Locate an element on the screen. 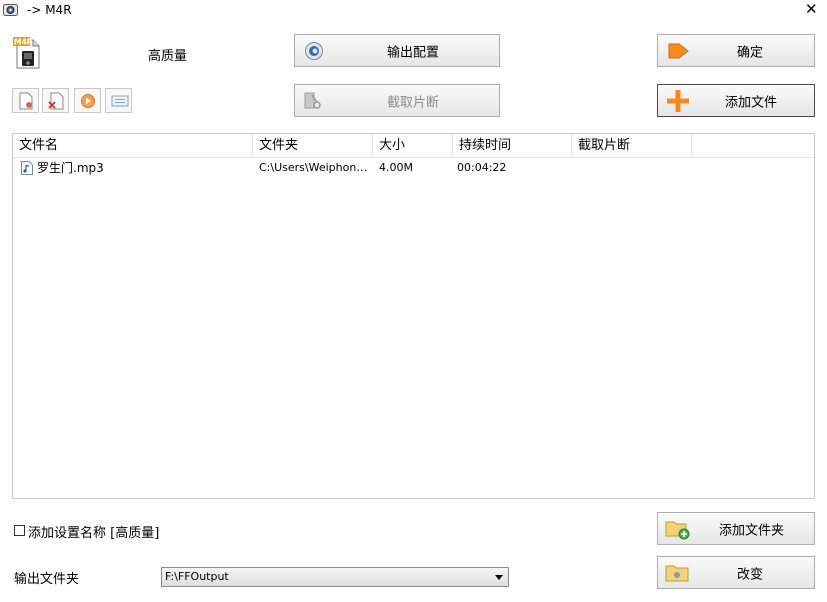  clip-label: 截取片断 is located at coordinates (413, 102).